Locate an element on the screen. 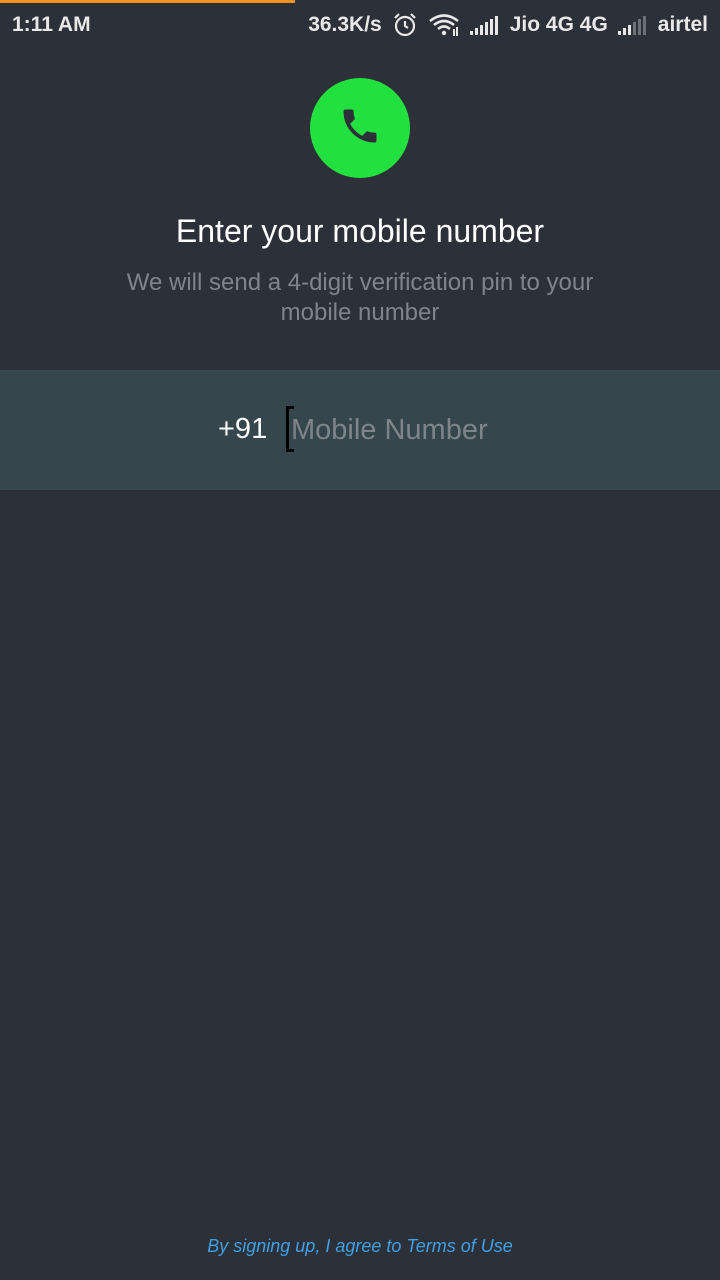 This screenshot has height=1280, width=720. phone-icon-badge is located at coordinates (360, 128).